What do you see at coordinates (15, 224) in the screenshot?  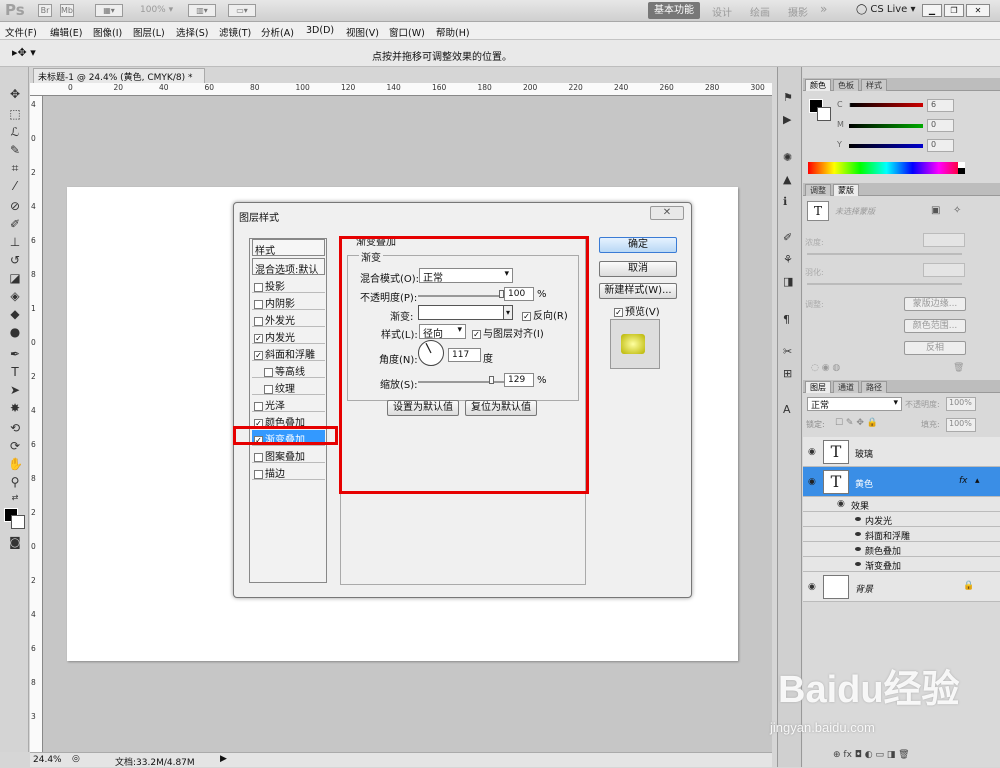 I see `brush-tool-icon: ✐` at bounding box center [15, 224].